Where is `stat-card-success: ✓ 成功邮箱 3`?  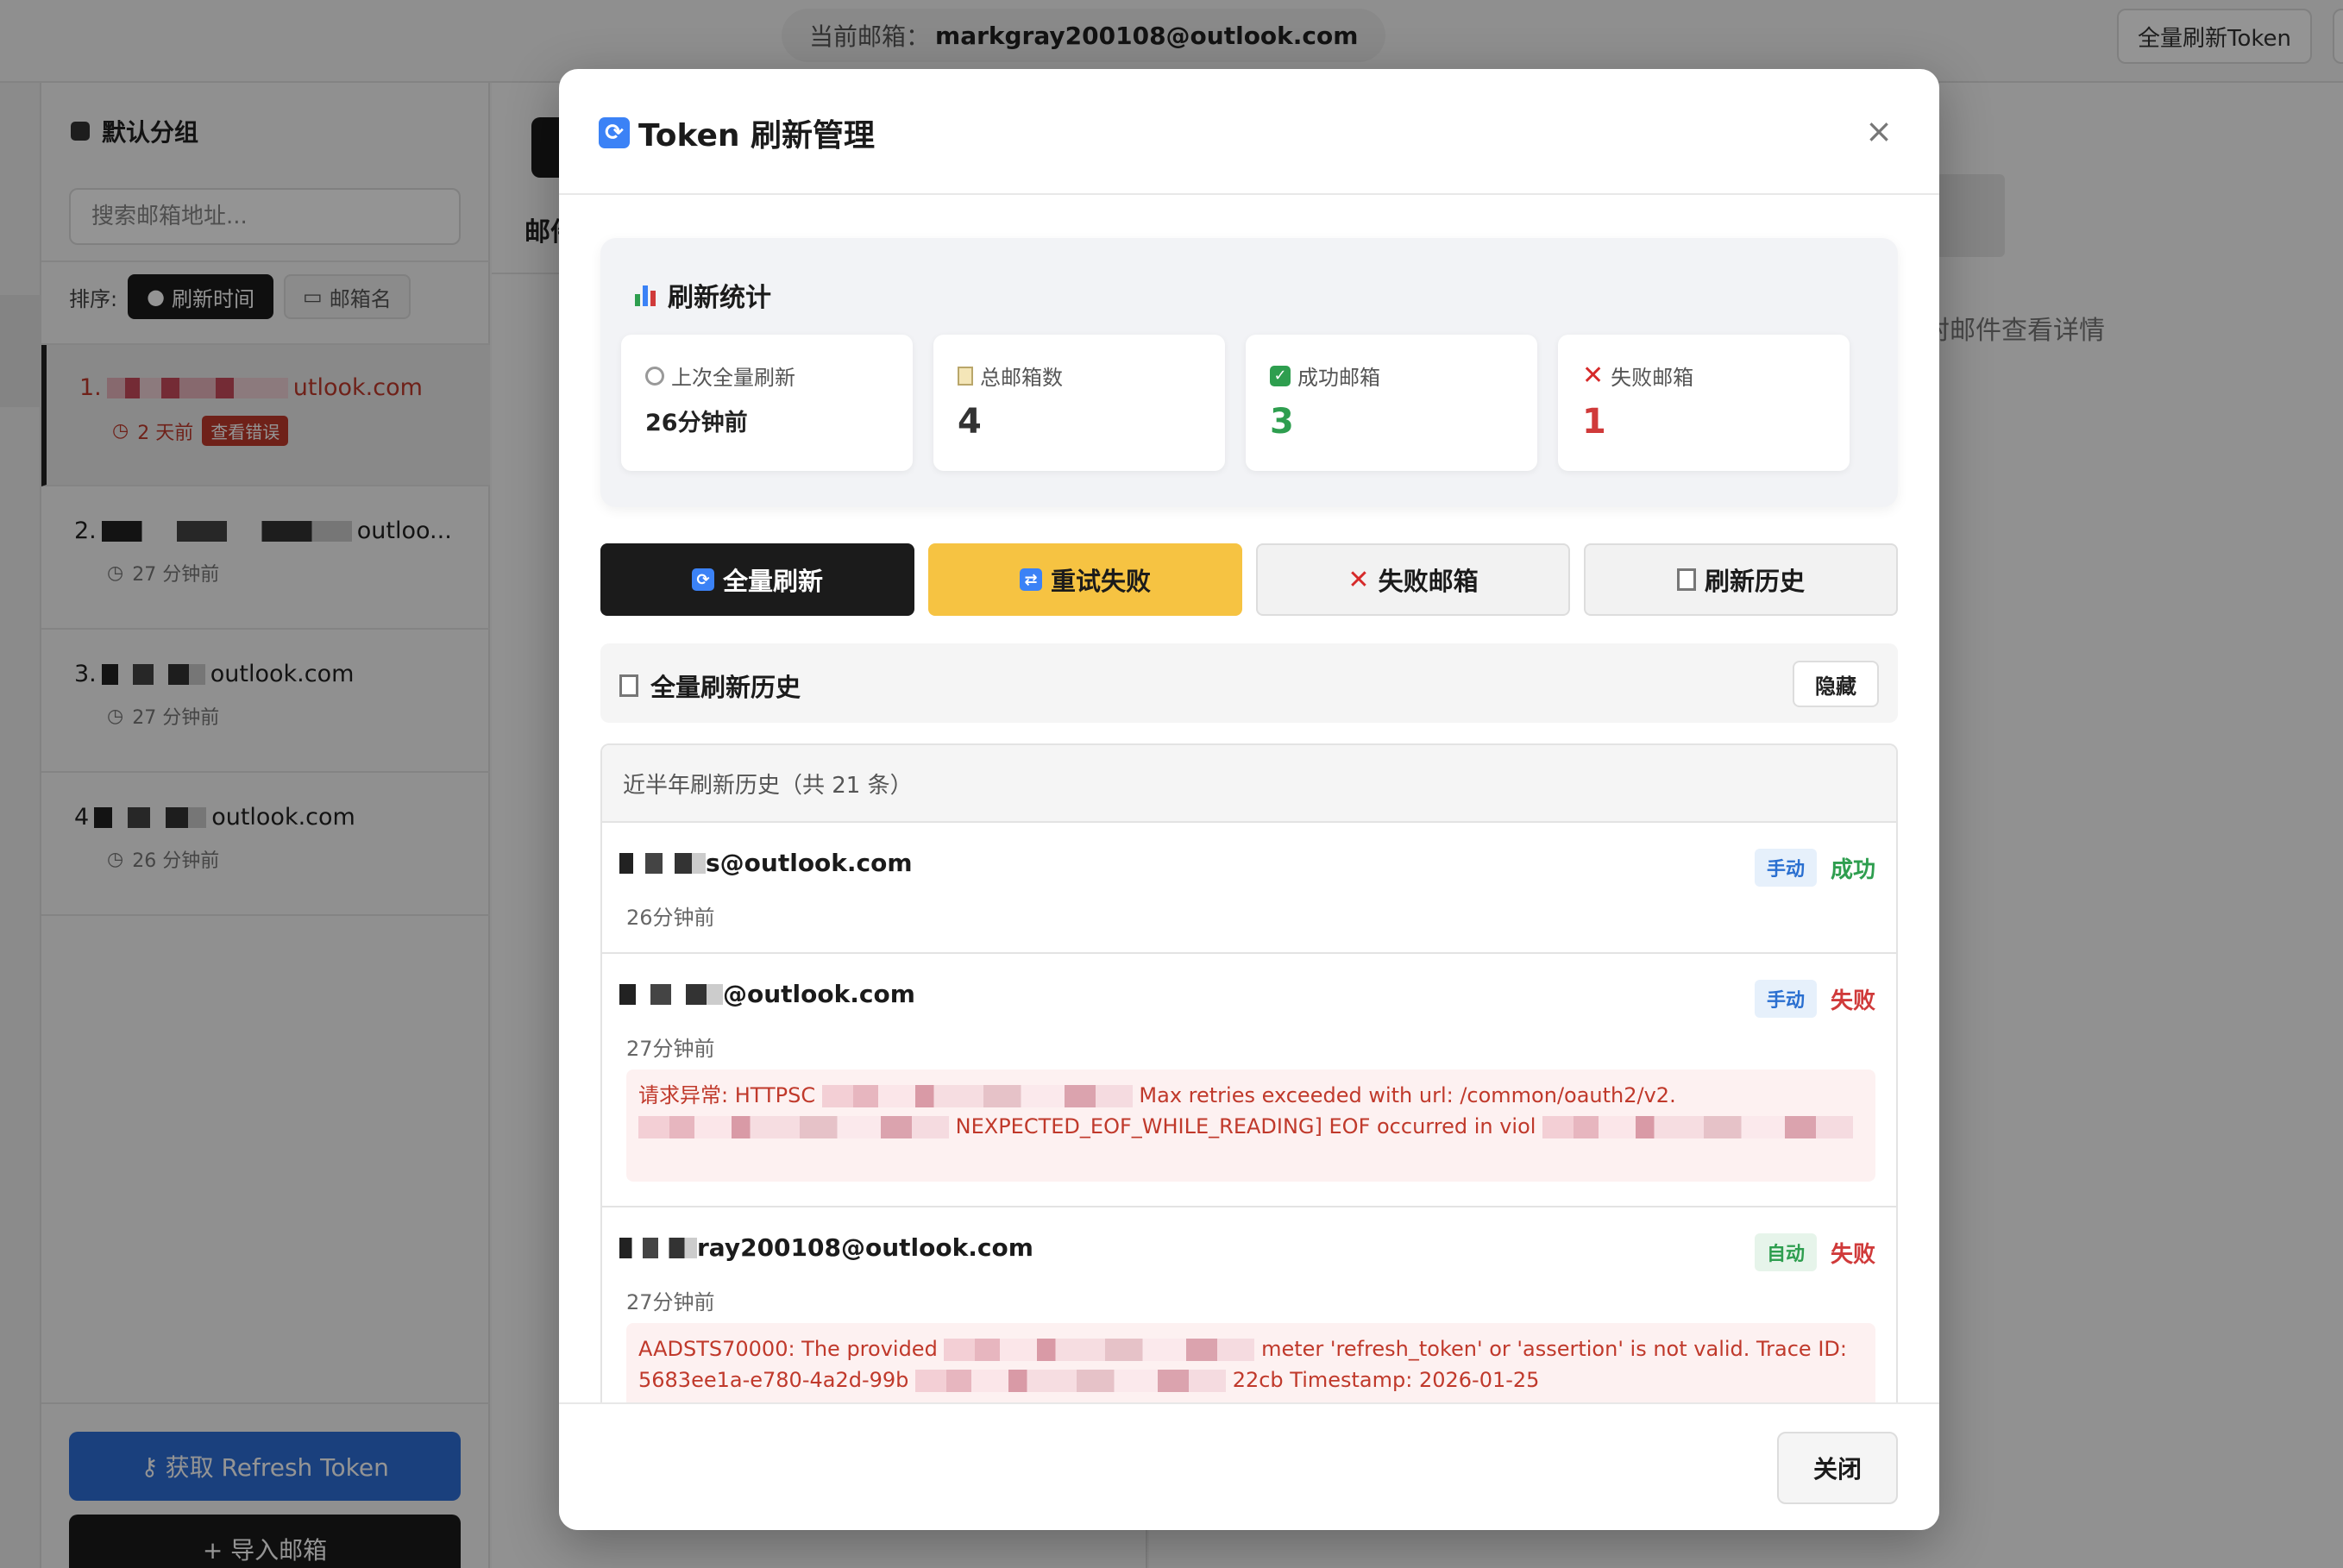
stat-card-success: ✓ 成功邮箱 3 is located at coordinates (1392, 403).